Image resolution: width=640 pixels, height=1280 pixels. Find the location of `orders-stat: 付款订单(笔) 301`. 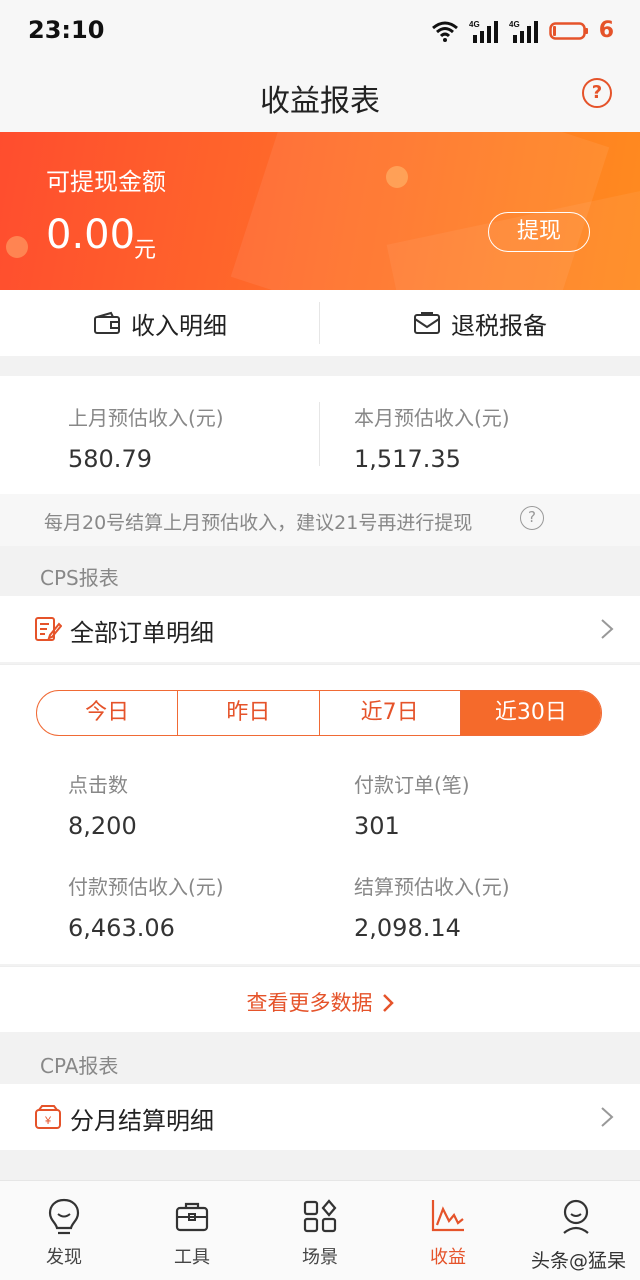

orders-stat: 付款订单(笔) 301 is located at coordinates (412, 804).